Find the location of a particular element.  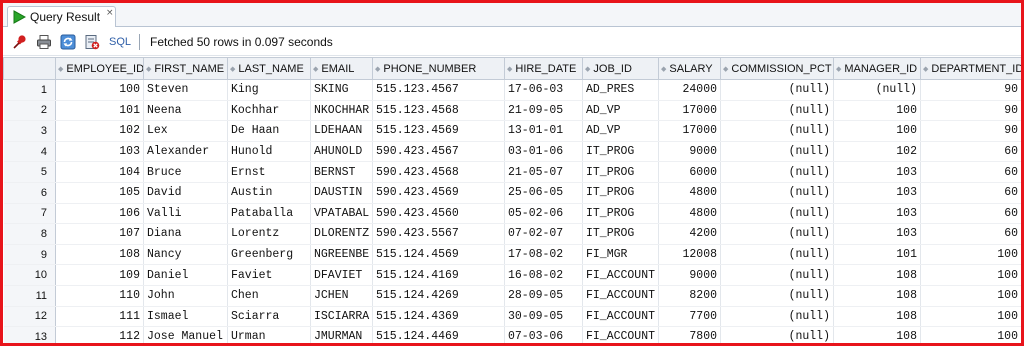

table-cell: 7700 is located at coordinates (689, 317).